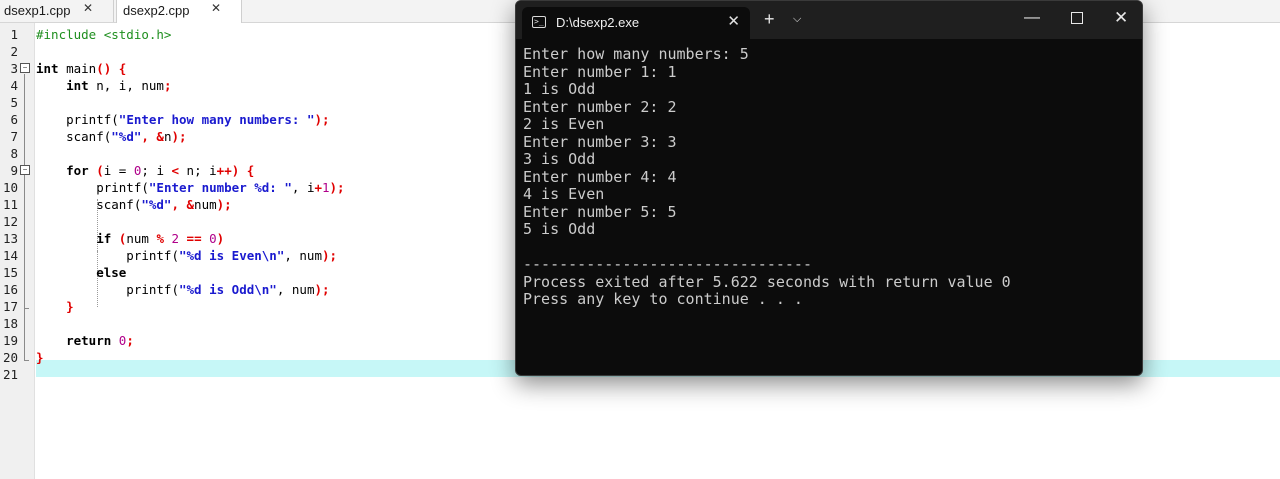 The height and width of the screenshot is (479, 1280). Describe the element at coordinates (600, 141) in the screenshot. I see `terminal-line: Enter number 3: 3` at that location.